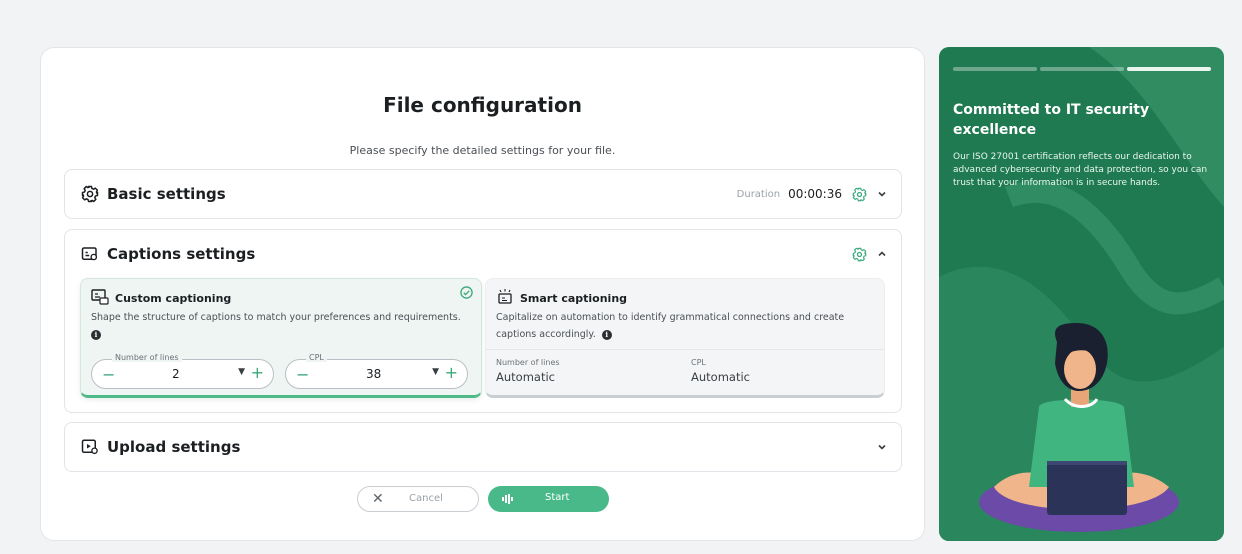 This screenshot has height=554, width=1242. What do you see at coordinates (181, 254) in the screenshot?
I see `captions-settings-title: Captions settings` at bounding box center [181, 254].